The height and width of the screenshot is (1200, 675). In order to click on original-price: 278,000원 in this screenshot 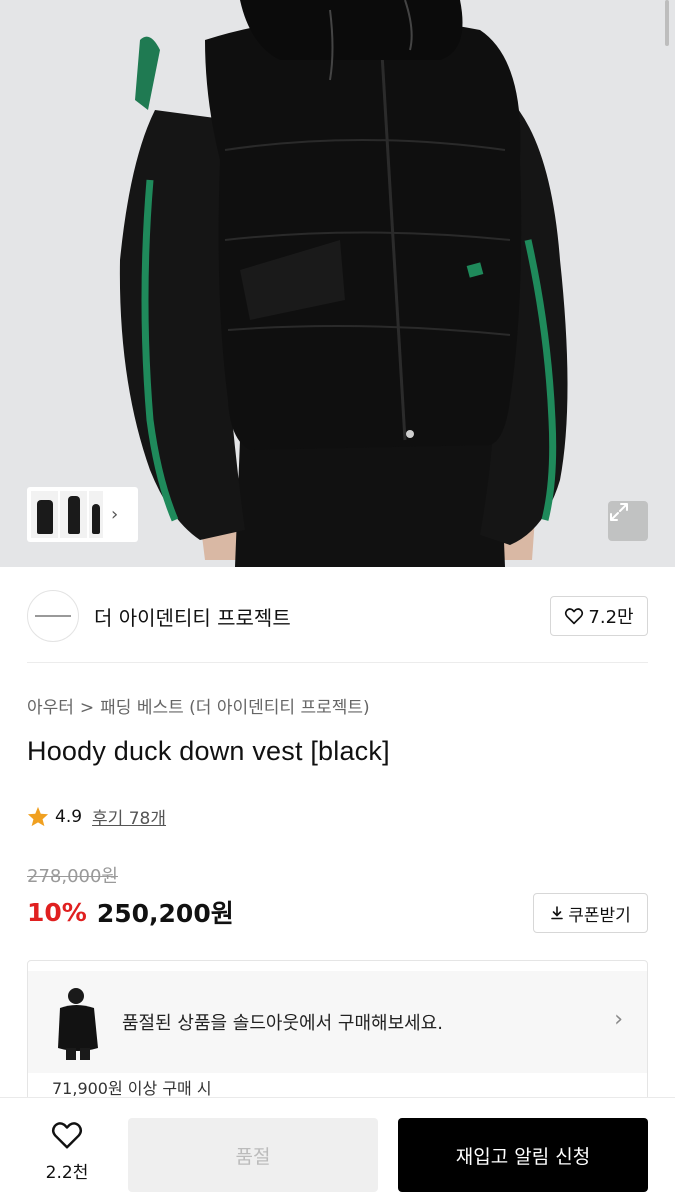, I will do `click(72, 876)`.